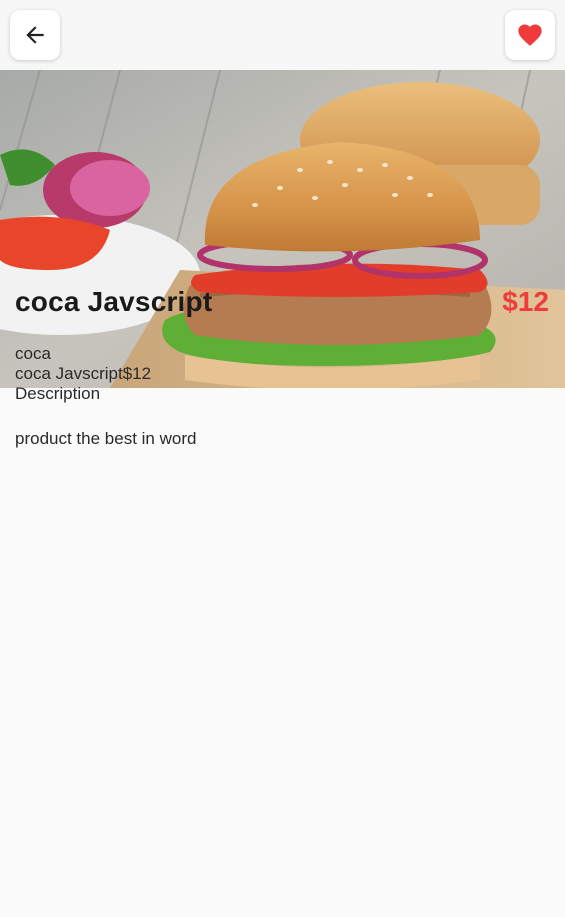 Image resolution: width=565 pixels, height=917 pixels. What do you see at coordinates (33, 353) in the screenshot?
I see `product-category: coca` at bounding box center [33, 353].